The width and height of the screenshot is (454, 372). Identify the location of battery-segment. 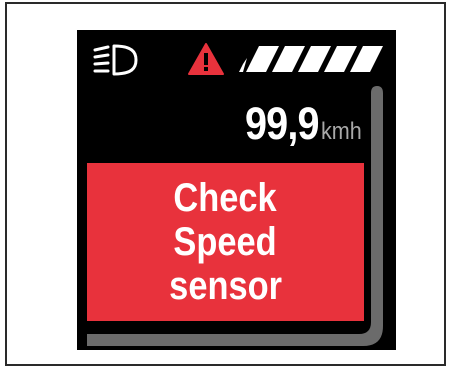
(243, 65).